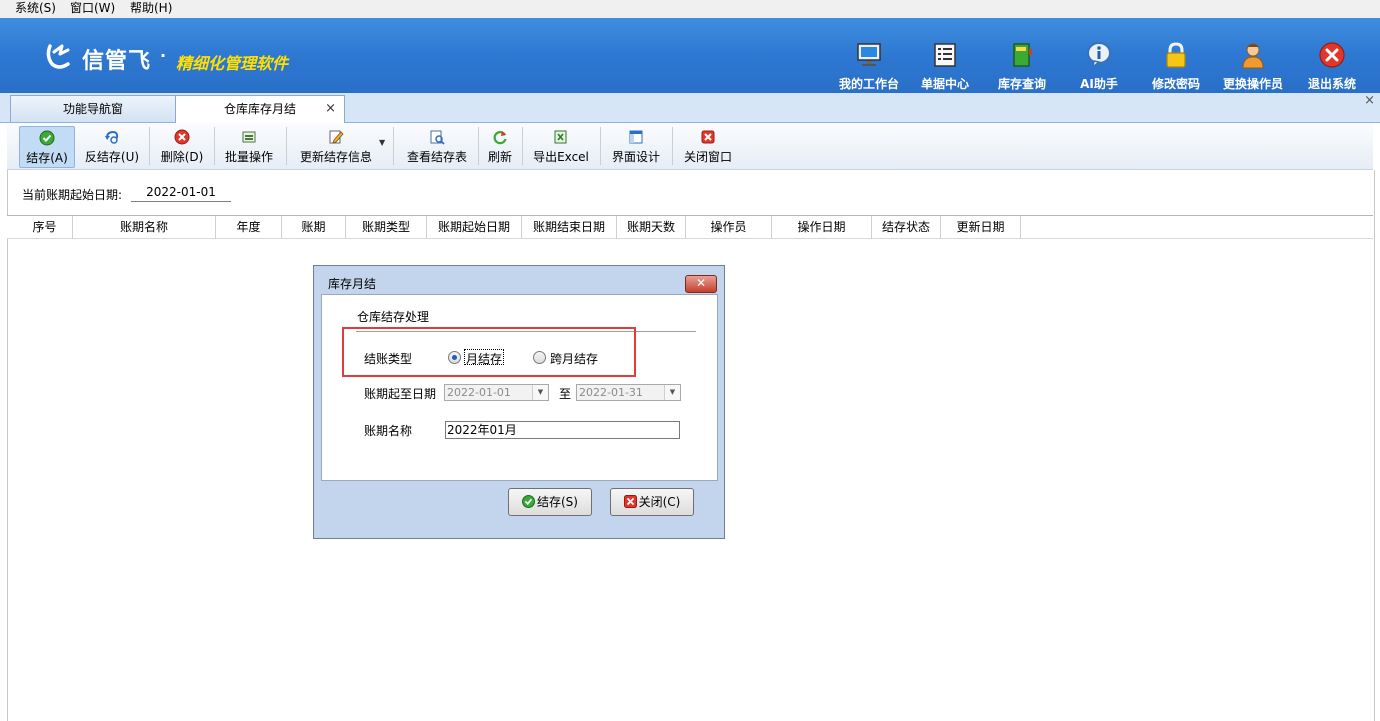  What do you see at coordinates (182, 157) in the screenshot?
I see `toolbar-label: 删除(D)` at bounding box center [182, 157].